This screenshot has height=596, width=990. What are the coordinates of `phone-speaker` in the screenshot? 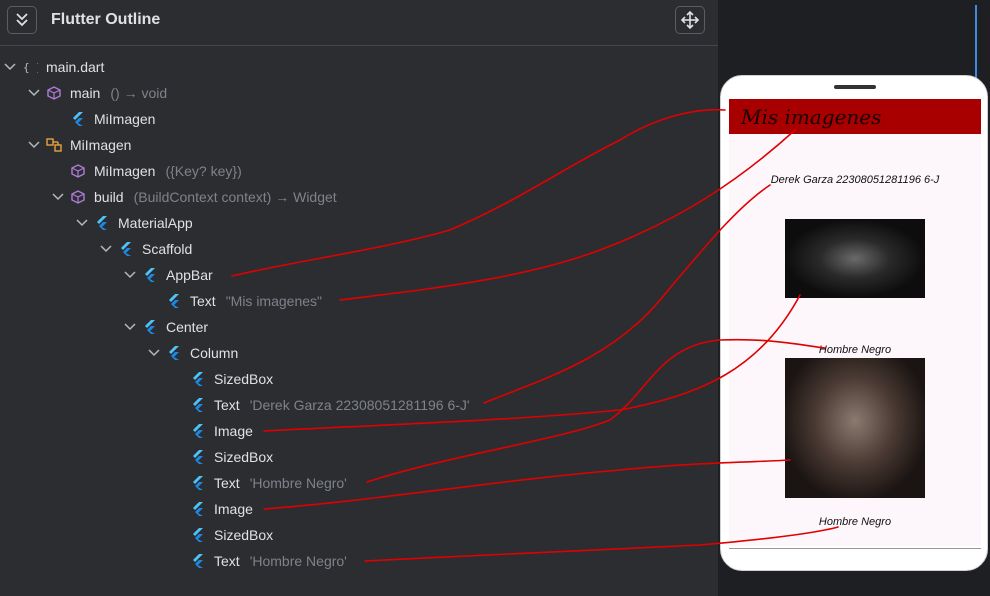 It's located at (855, 87).